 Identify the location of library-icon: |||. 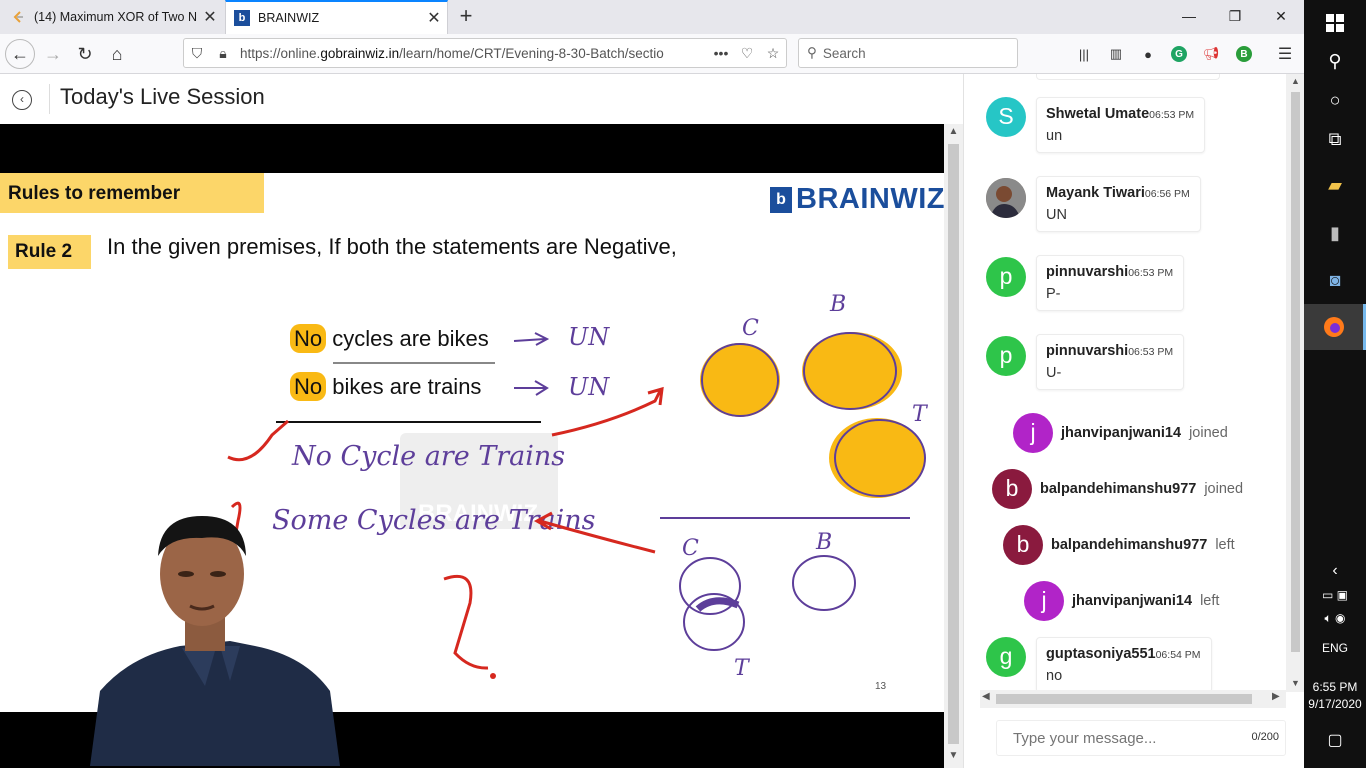
(1084, 54).